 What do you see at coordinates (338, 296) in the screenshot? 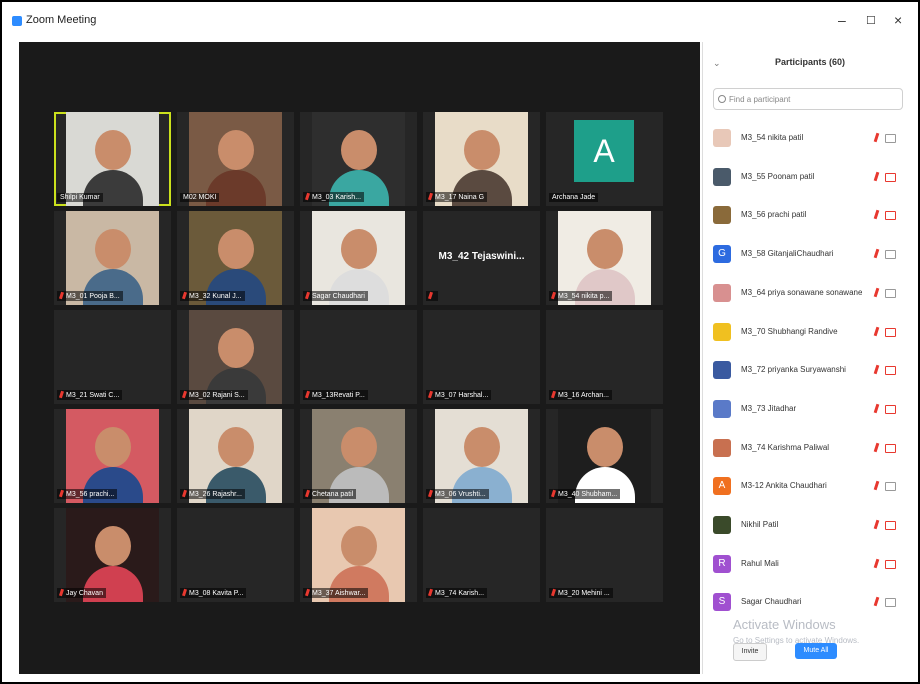
I see `participant-name: Sagar Chaudhari` at bounding box center [338, 296].